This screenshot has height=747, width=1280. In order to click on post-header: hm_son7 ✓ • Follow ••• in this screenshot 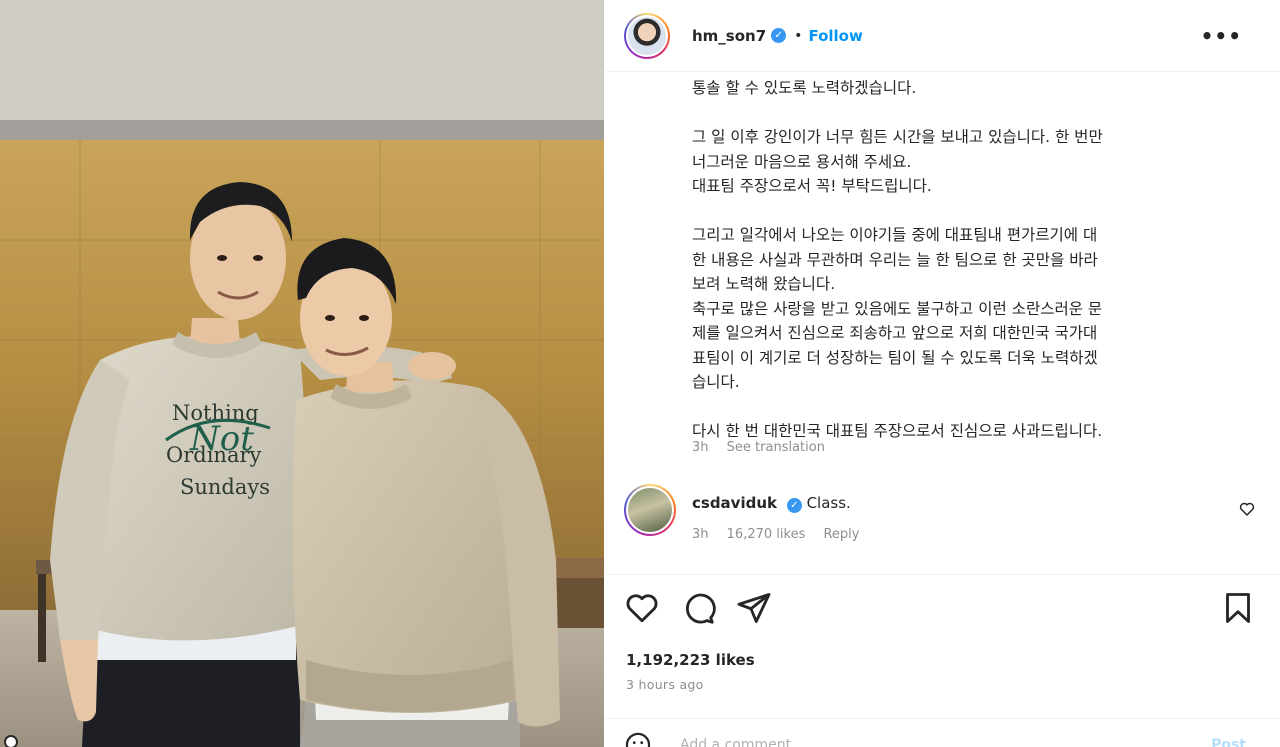, I will do `click(943, 36)`.